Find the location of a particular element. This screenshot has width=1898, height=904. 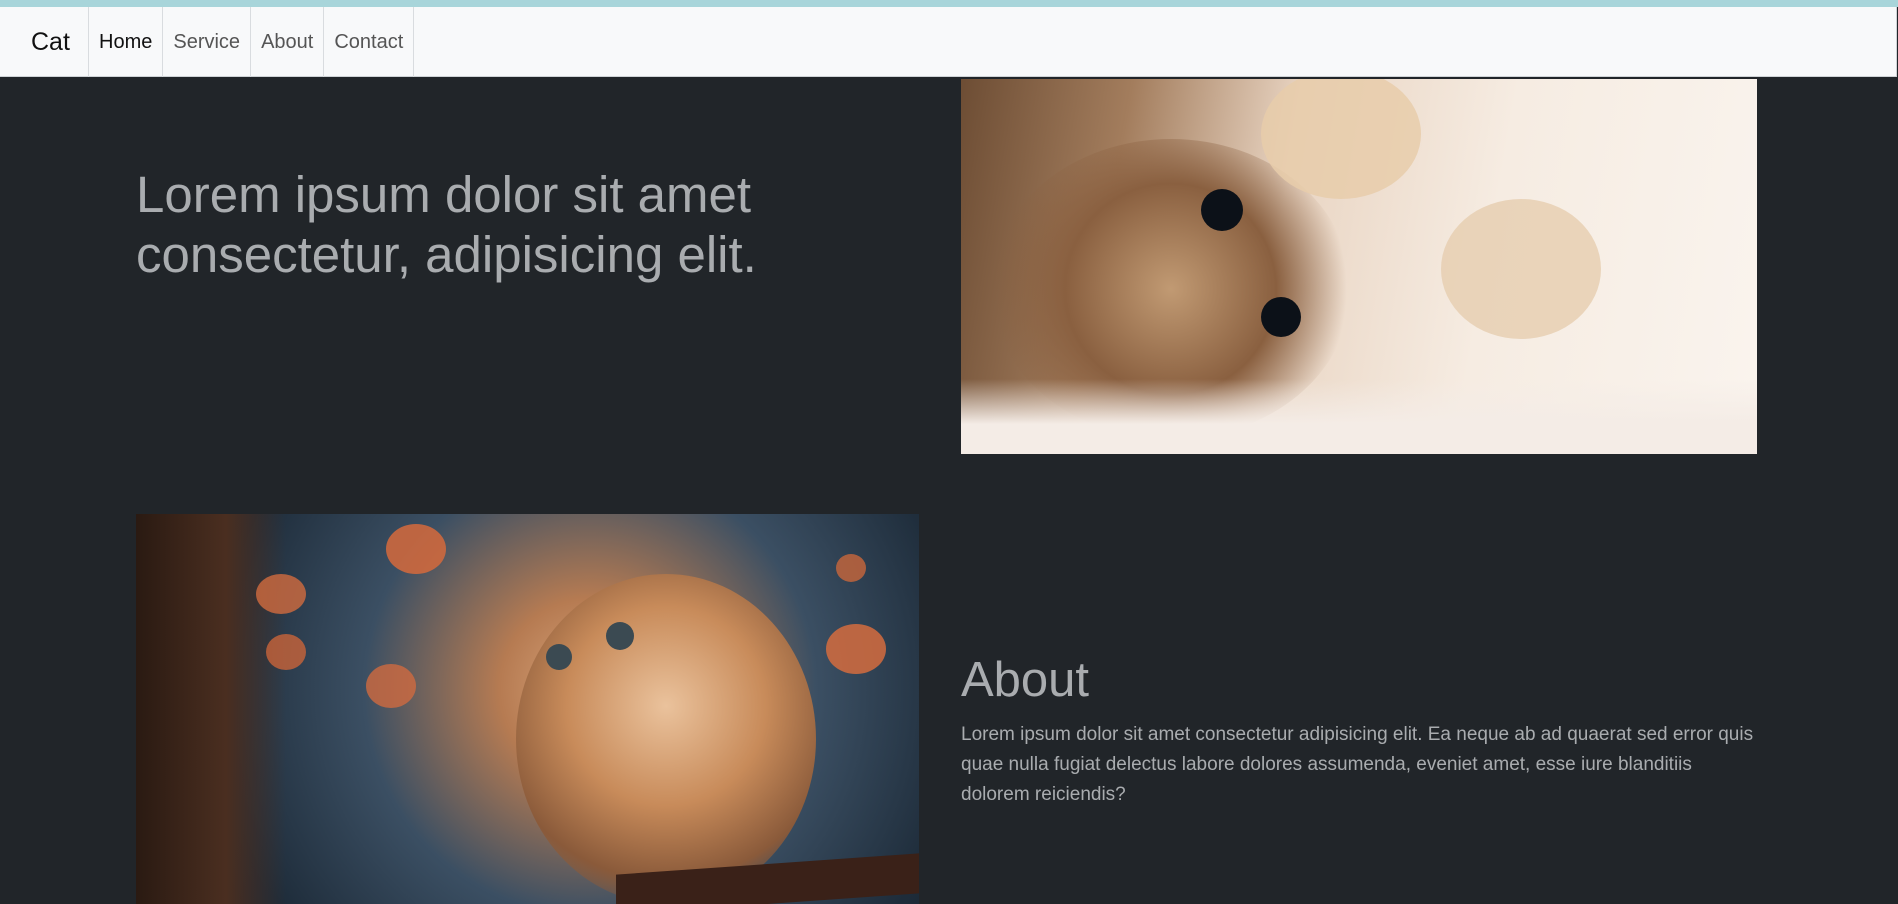

top-accent-bar is located at coordinates (949, 3).